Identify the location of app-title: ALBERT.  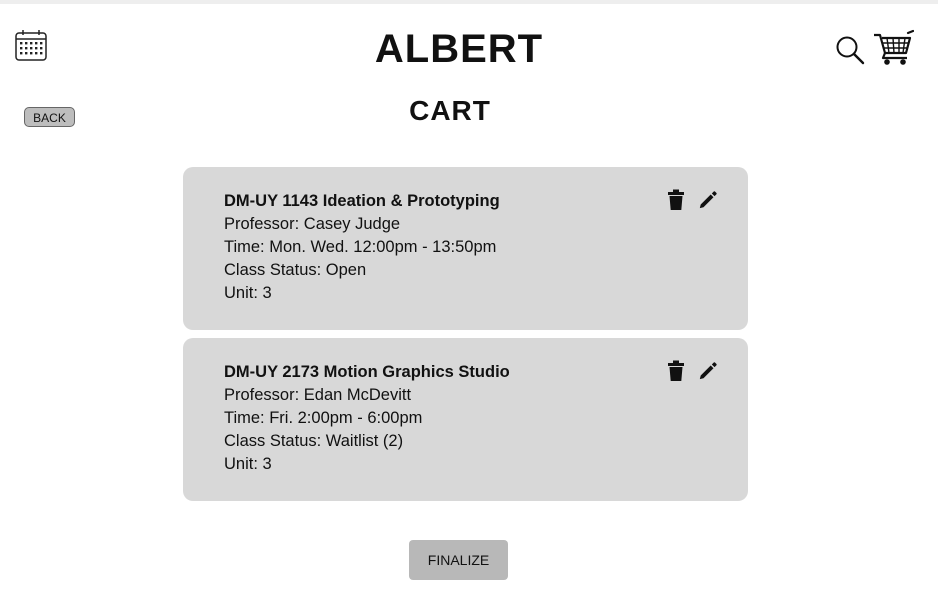
(459, 49).